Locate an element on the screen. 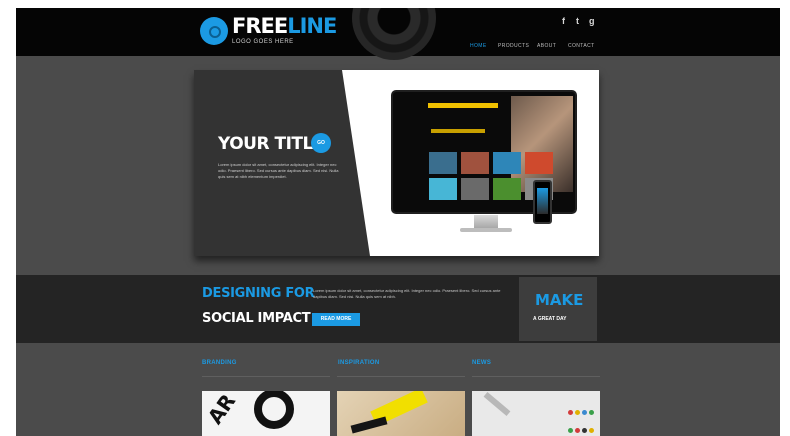 The height and width of the screenshot is (436, 790). design-heading-line-2: SOCIAL IMPACT is located at coordinates (256, 318).